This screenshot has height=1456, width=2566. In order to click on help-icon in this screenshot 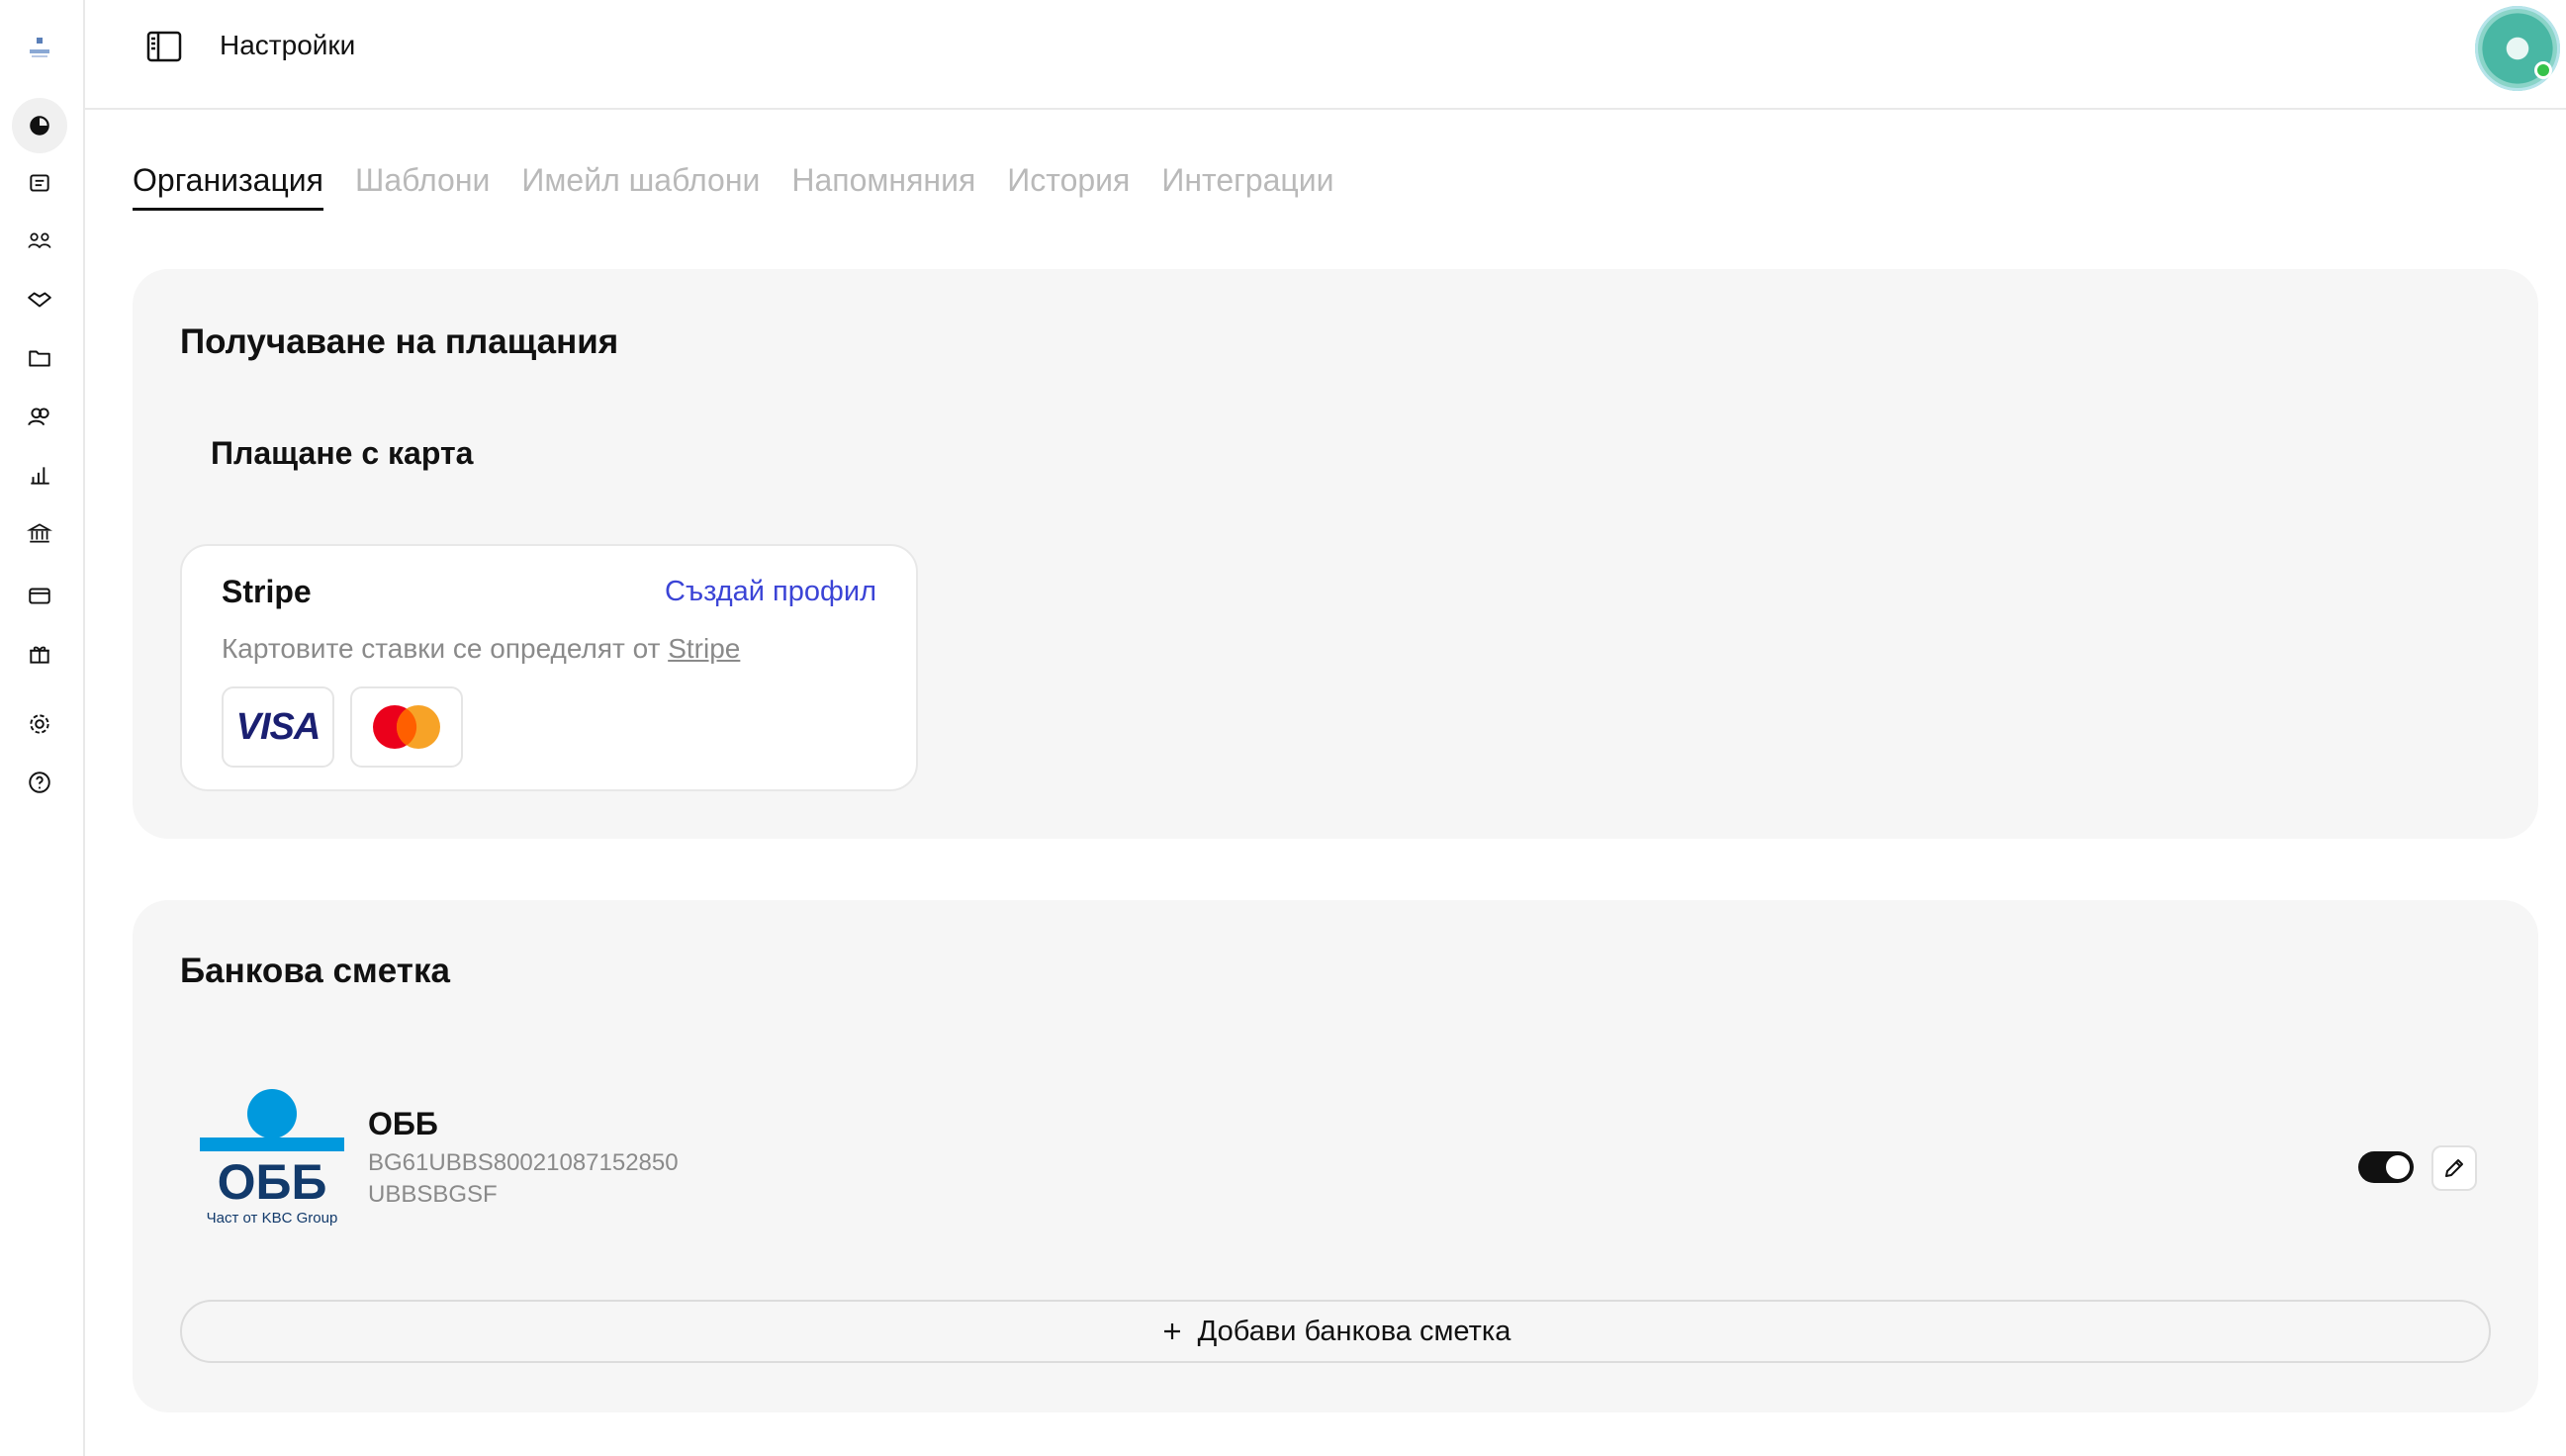, I will do `click(39, 782)`.